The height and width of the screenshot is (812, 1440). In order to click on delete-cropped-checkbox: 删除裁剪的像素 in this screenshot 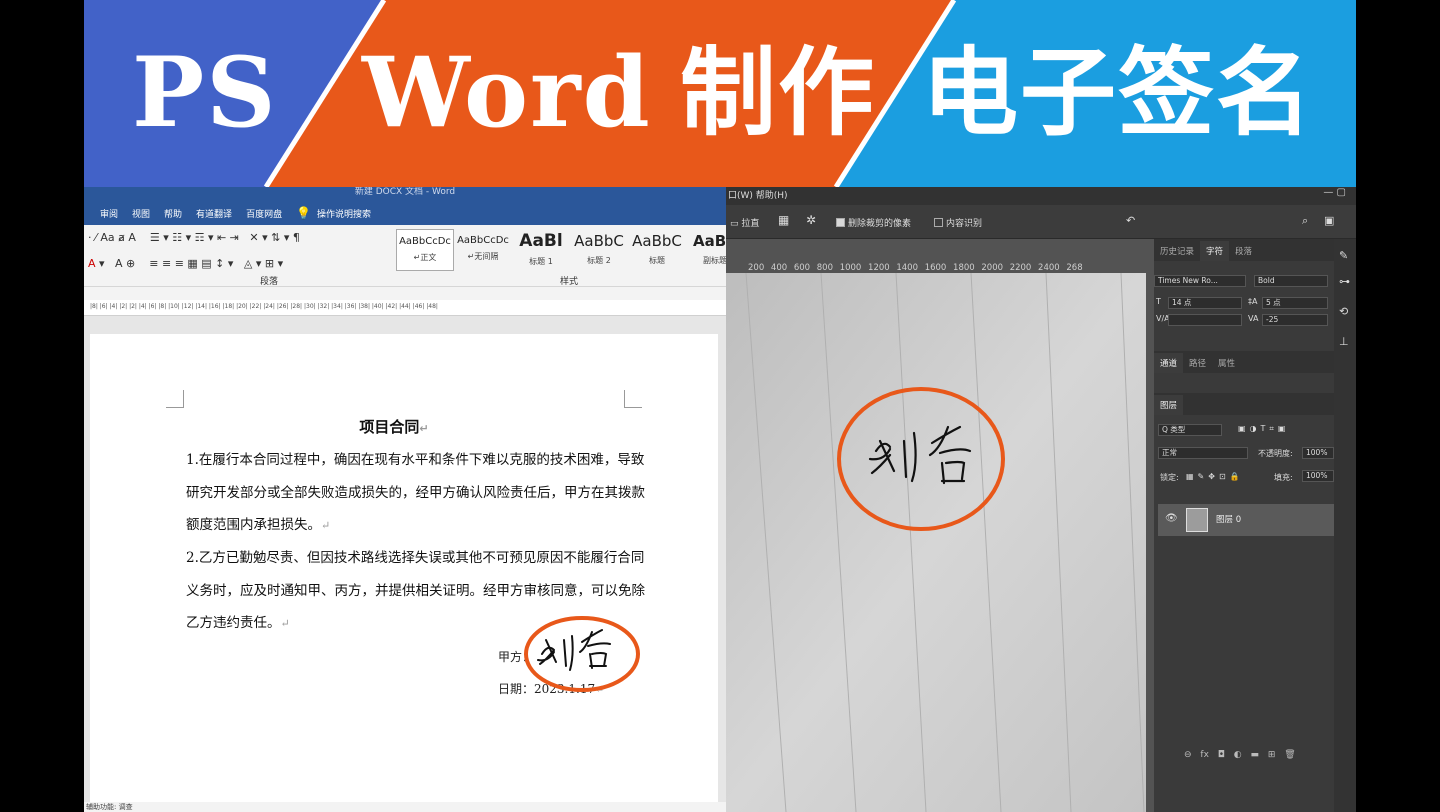, I will do `click(873, 222)`.